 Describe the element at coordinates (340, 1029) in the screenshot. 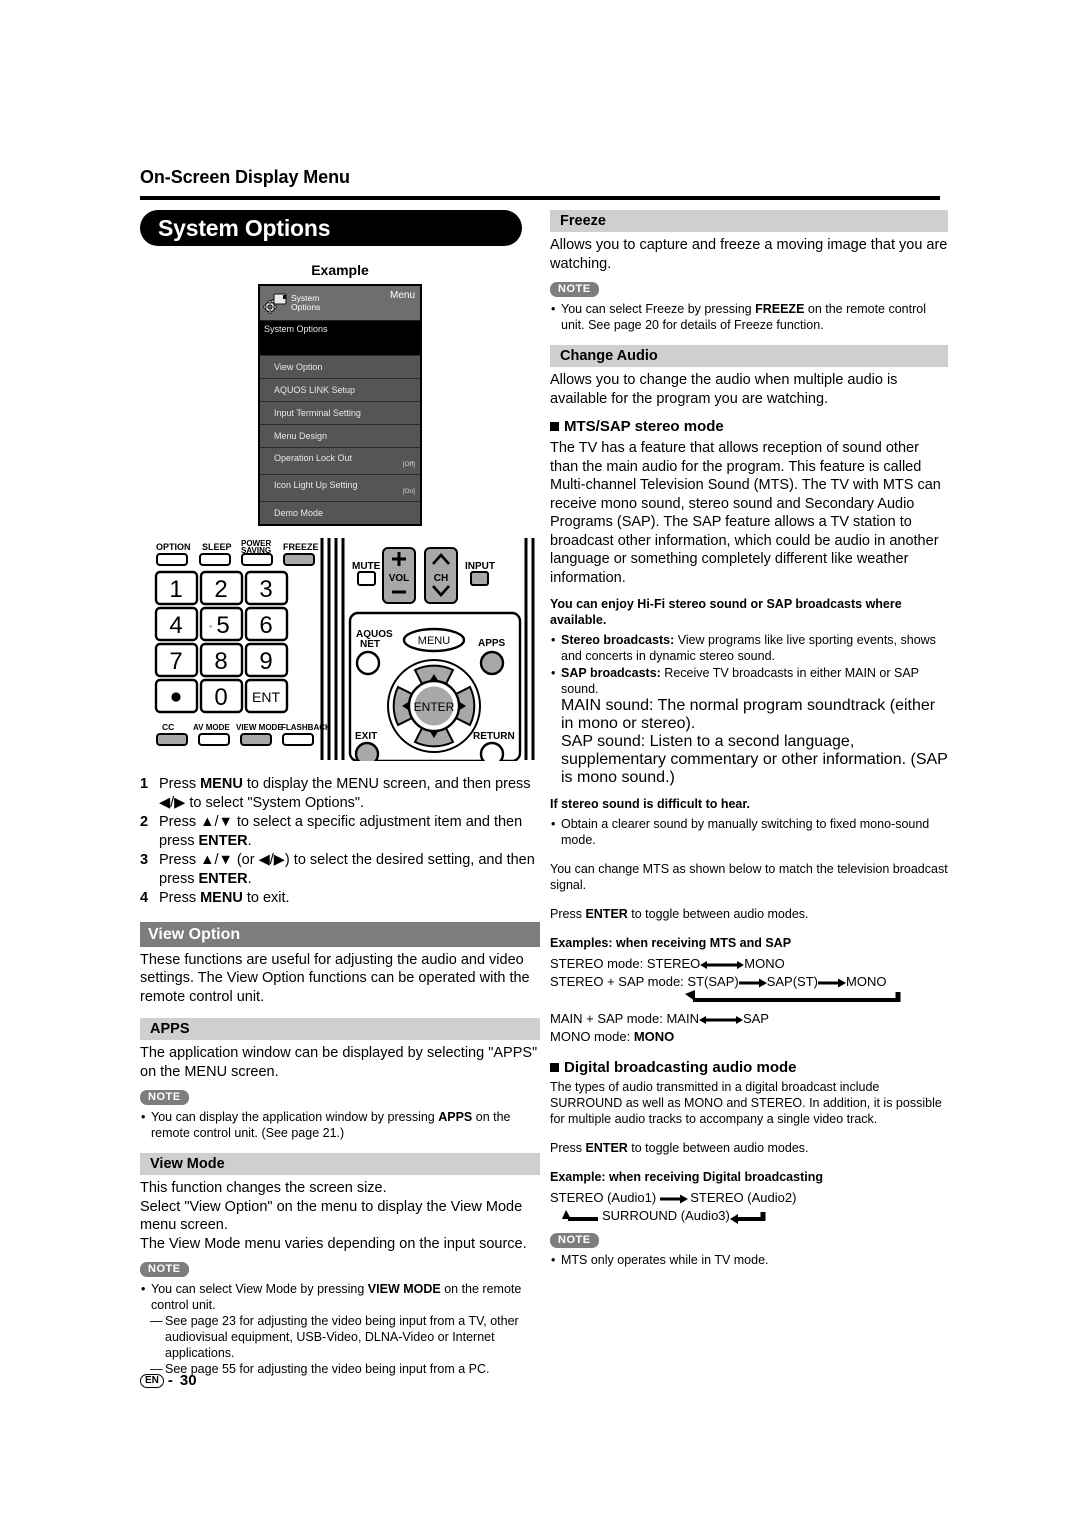

I see `section-header-apps: APPS` at that location.